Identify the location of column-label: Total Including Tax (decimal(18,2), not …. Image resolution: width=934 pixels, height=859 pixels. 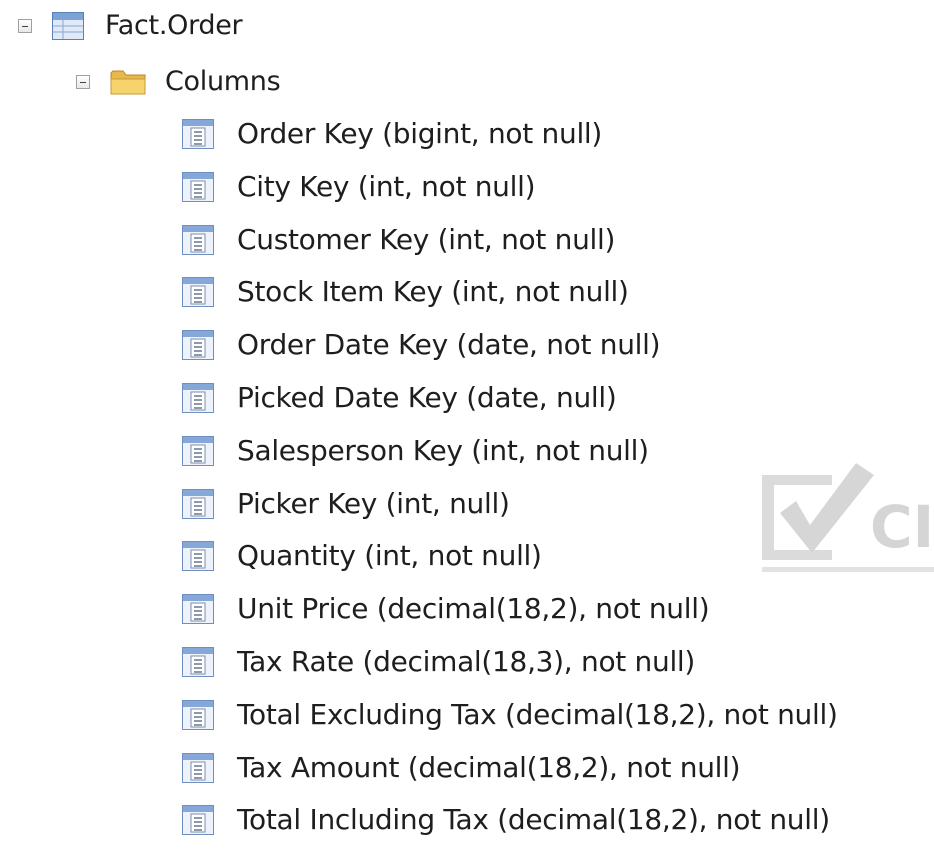
(533, 820).